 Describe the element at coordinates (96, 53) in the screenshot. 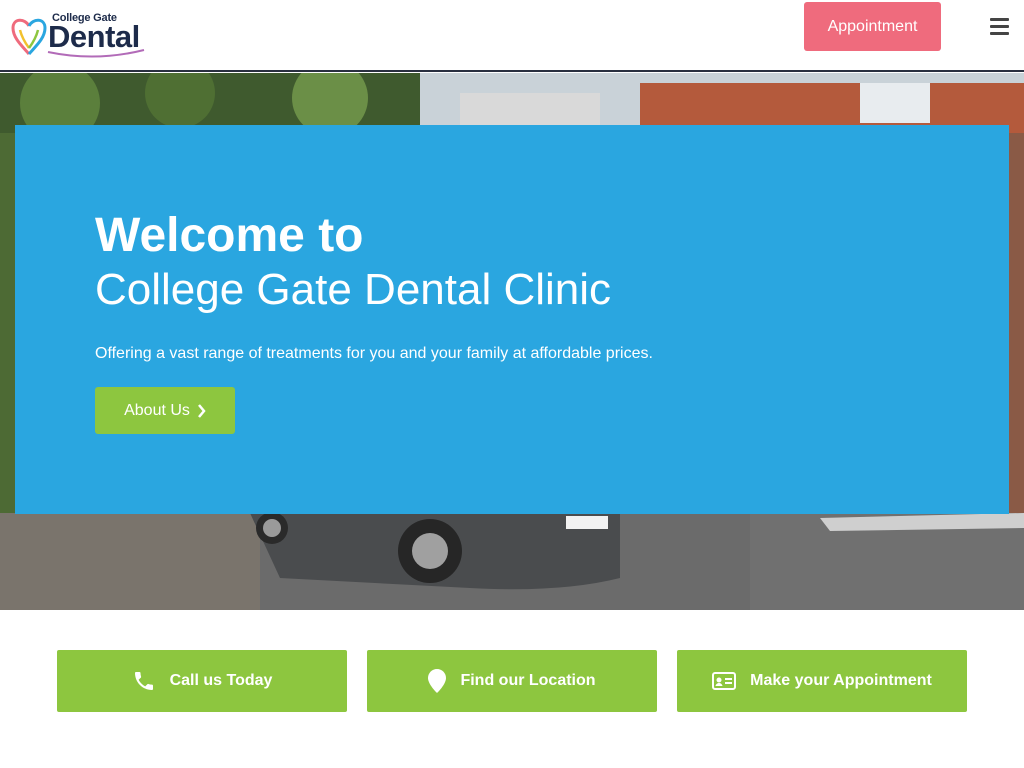

I see `logo-swoosh` at that location.